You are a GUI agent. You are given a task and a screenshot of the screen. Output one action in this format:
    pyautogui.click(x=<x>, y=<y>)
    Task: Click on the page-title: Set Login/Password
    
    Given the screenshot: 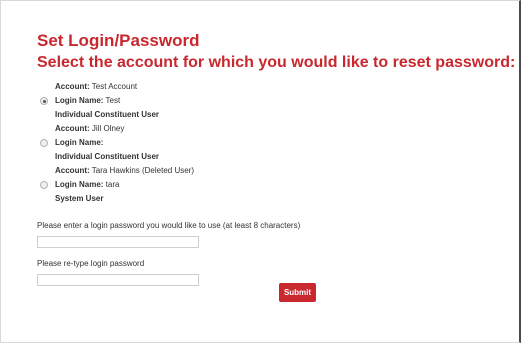 What is the action you would take?
    pyautogui.click(x=118, y=40)
    